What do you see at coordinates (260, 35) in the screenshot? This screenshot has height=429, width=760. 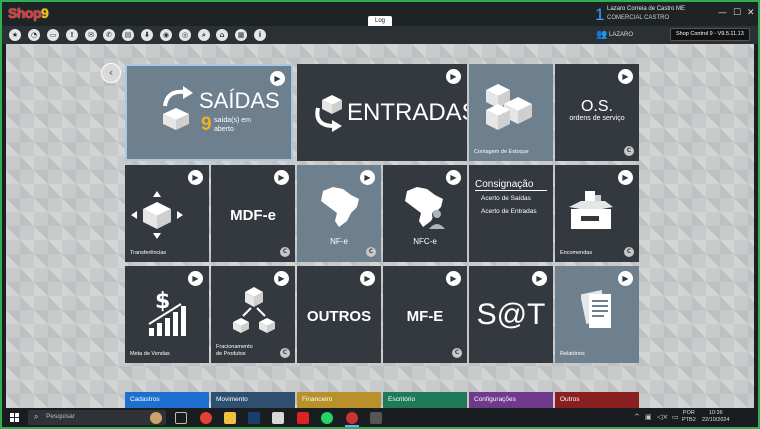 I see `info-icon: i` at bounding box center [260, 35].